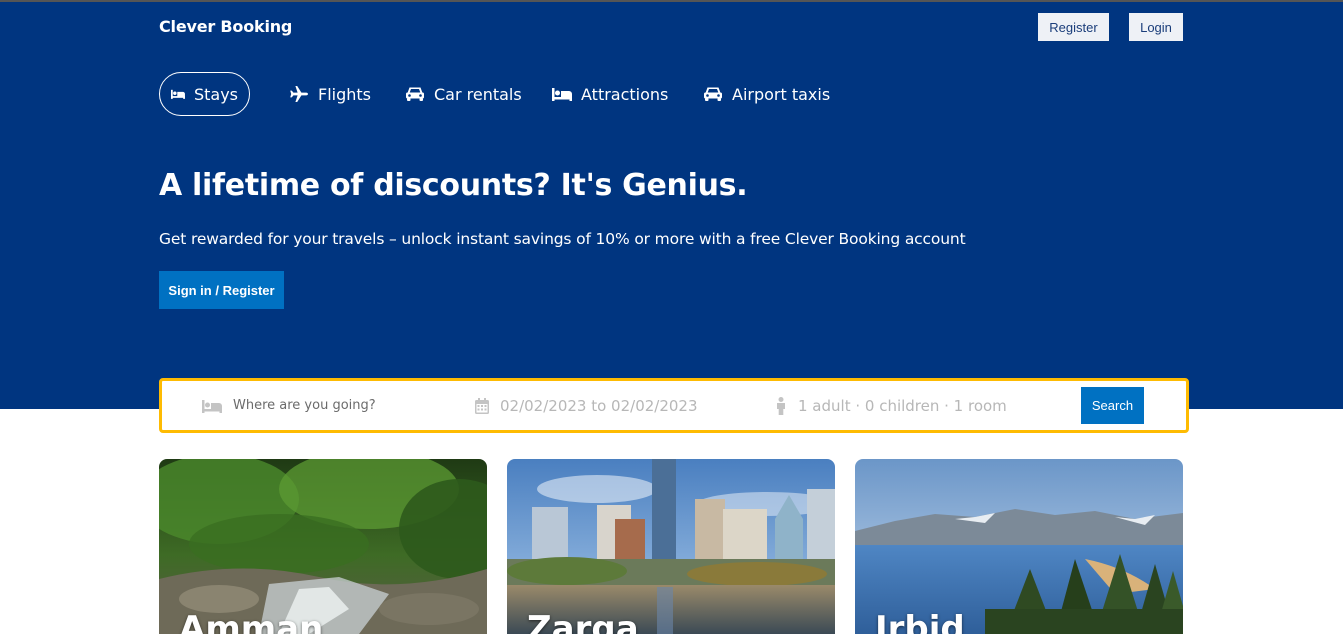 Image resolution: width=1343 pixels, height=634 pixels. Describe the element at coordinates (1073, 27) in the screenshot. I see `register-button: Register` at that location.